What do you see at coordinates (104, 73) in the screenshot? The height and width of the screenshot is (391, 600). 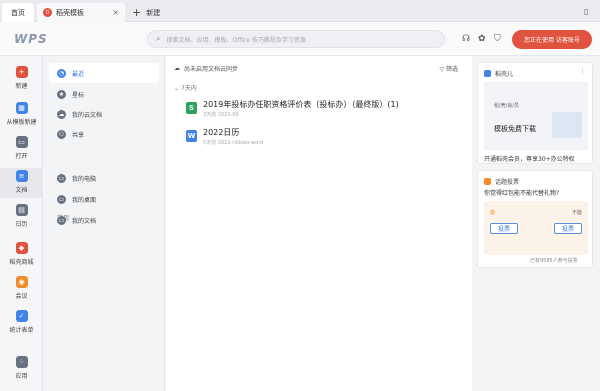 I see `folder-recent: ◔ 最近` at bounding box center [104, 73].